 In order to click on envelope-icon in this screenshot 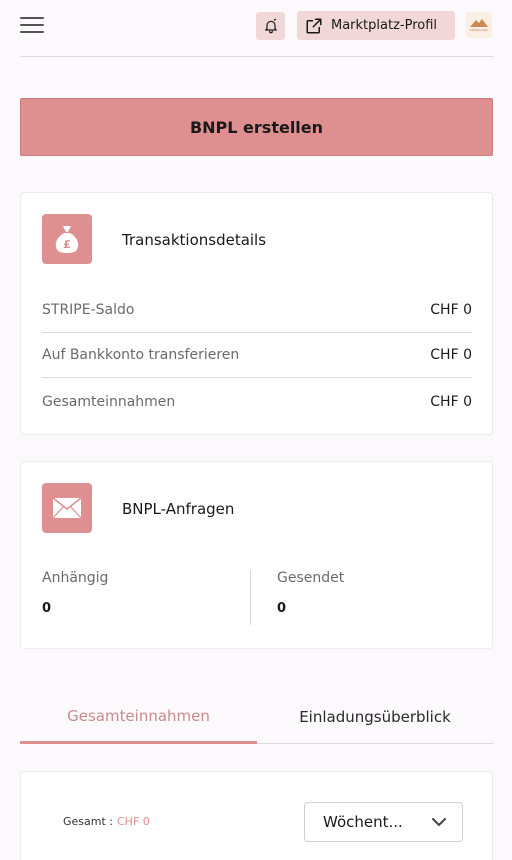, I will do `click(67, 508)`.